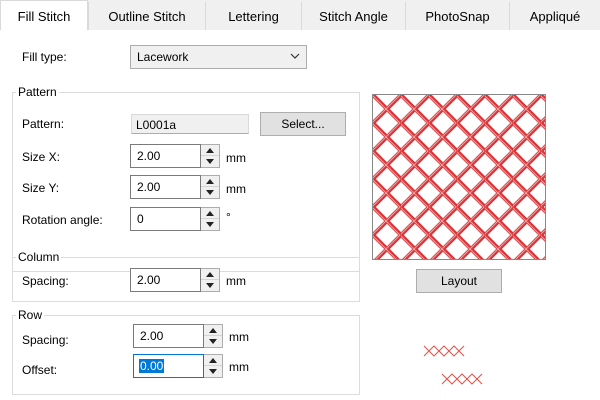 The image size is (600, 400). Describe the element at coordinates (45, 281) in the screenshot. I see `column-spacing-label: Spacing:` at that location.